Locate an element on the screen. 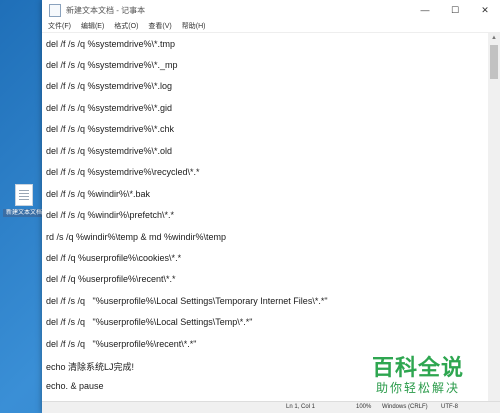 This screenshot has height=413, width=500. watermark-logo: 百科全说 助你轻松解决 is located at coordinates (418, 376).